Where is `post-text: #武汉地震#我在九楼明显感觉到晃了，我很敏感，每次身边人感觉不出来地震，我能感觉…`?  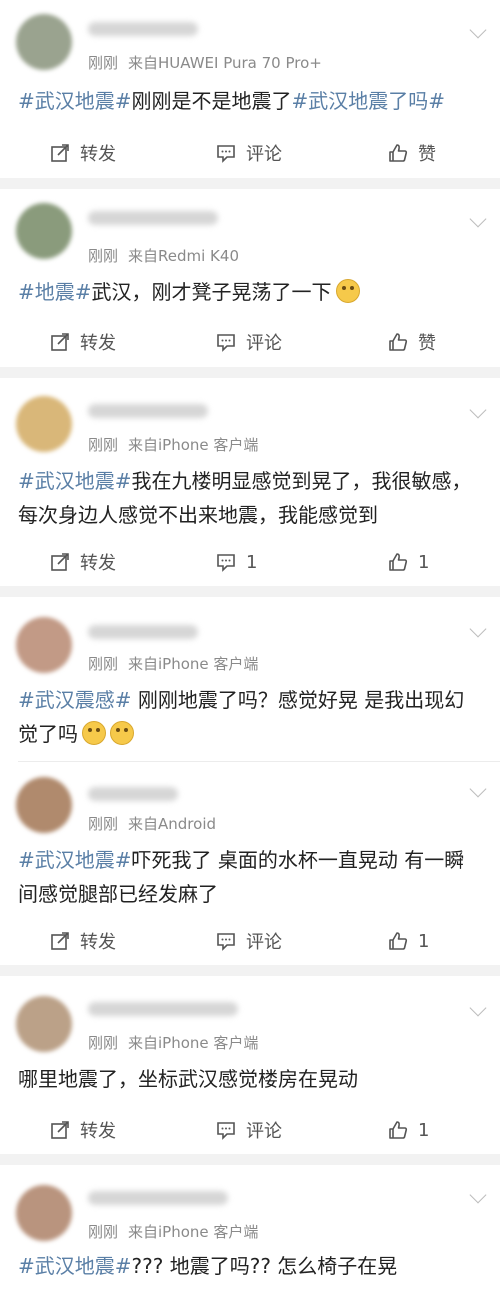 post-text: #武汉地震#我在九楼明显感觉到晃了，我很敏感，每次身边人感觉不出来地震，我能感觉… is located at coordinates (251, 498).